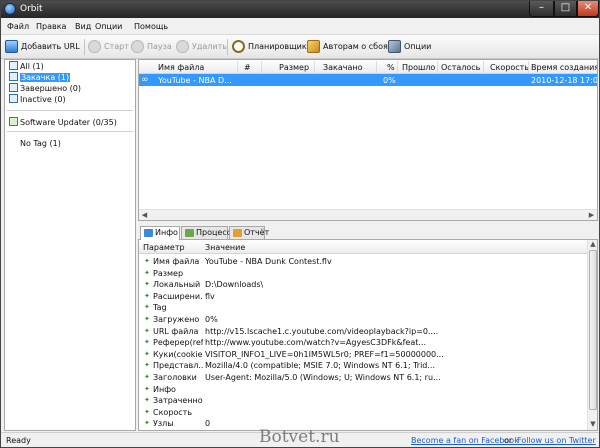 Image resolution: width=600 pixels, height=448 pixels. Describe the element at coordinates (460, 67) in the screenshot. I see `col-remaining: Осталось` at that location.